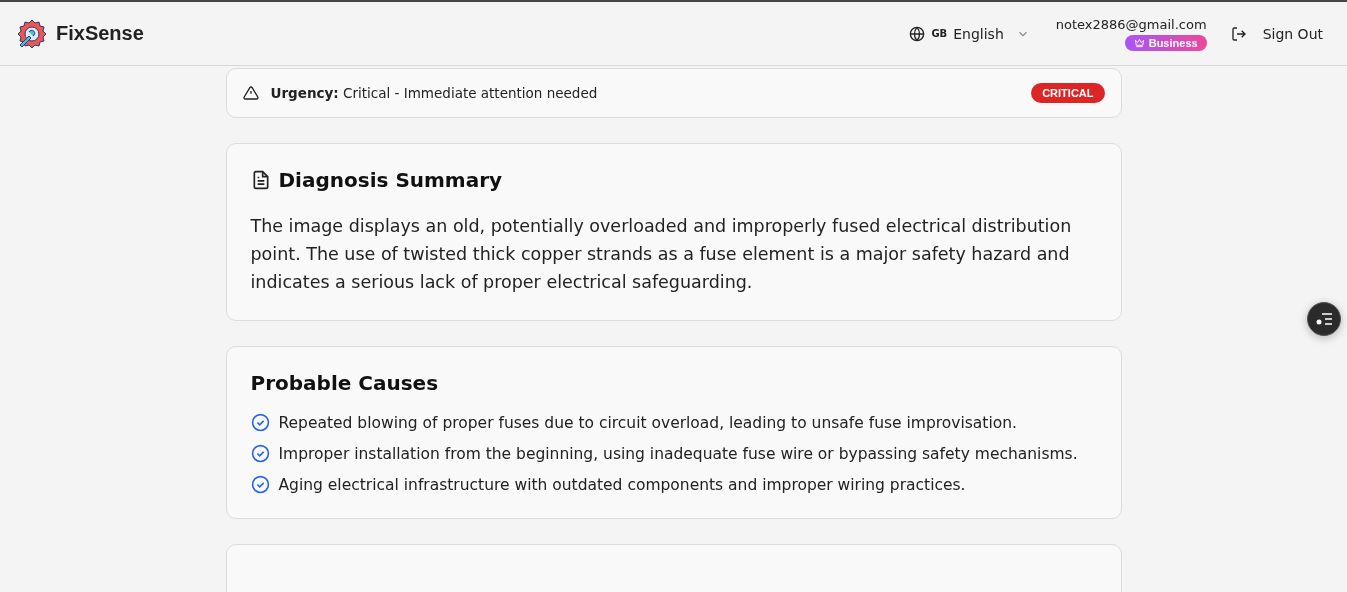  I want to click on list-icon, so click(1324, 319).